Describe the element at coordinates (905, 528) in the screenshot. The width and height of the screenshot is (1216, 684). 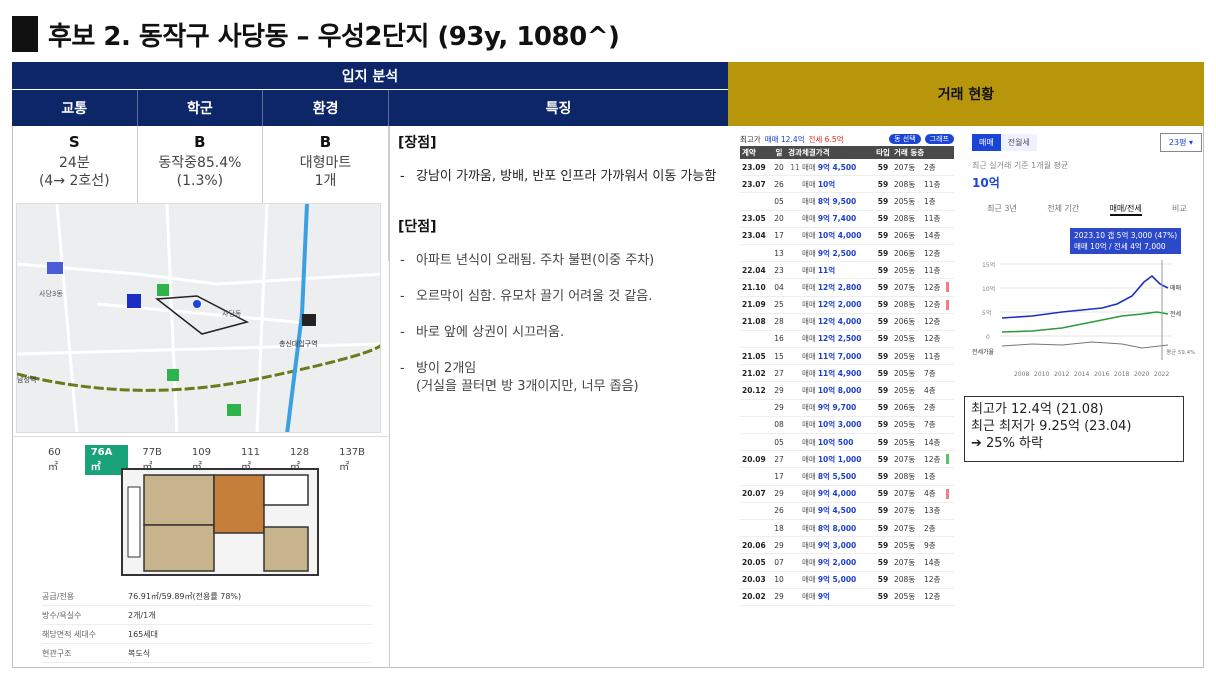
I see `deal-building: 207동` at that location.